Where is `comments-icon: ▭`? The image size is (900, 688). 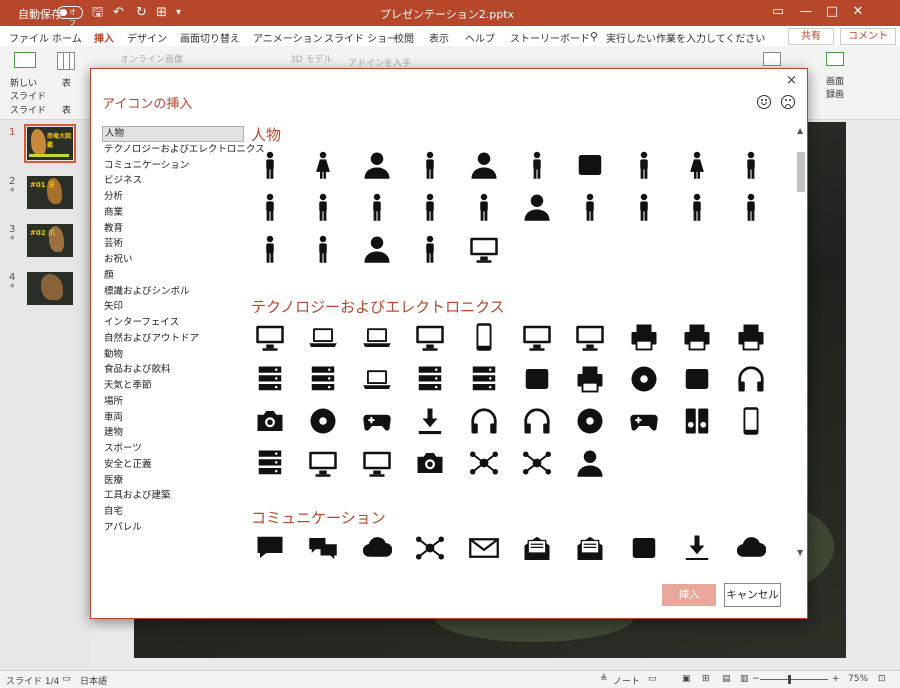 comments-icon: ▭ is located at coordinates (652, 679).